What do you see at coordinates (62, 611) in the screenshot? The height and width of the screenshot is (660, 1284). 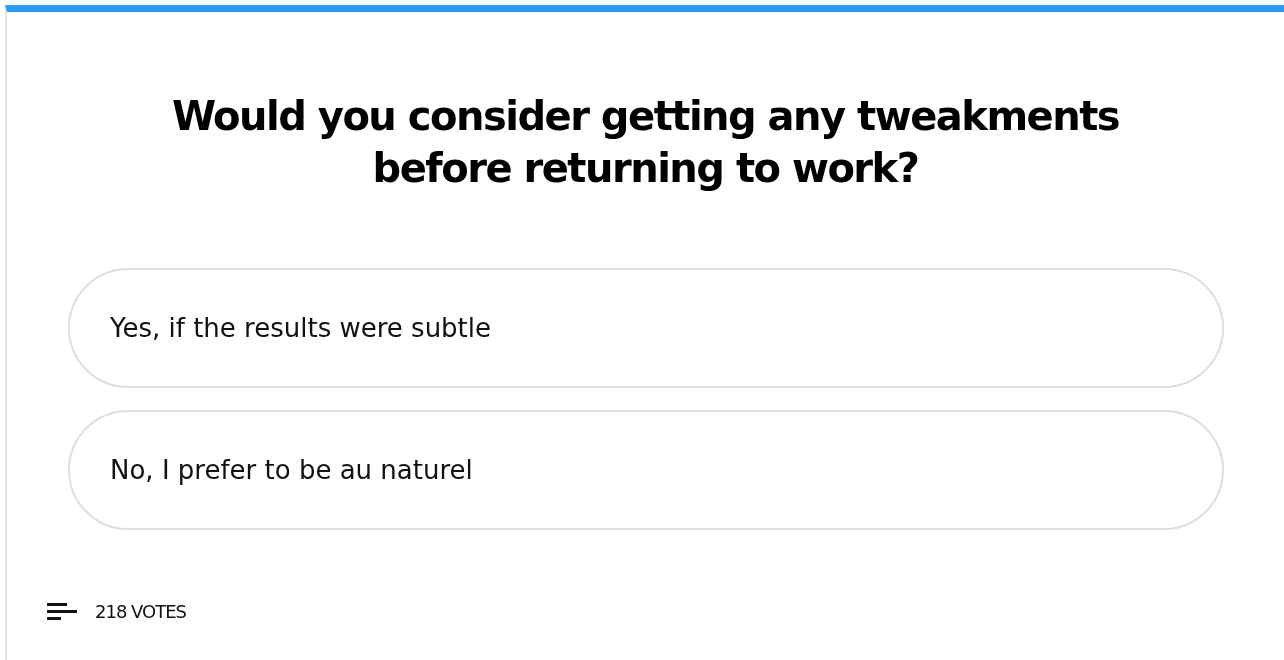 I see `bar-chart-icon` at bounding box center [62, 611].